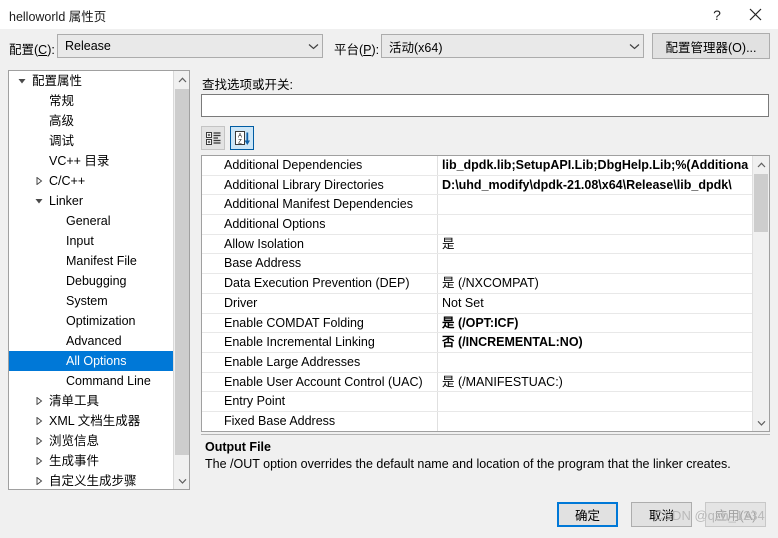 The width and height of the screenshot is (778, 538). Describe the element at coordinates (761, 203) in the screenshot. I see `grid-scroll-thumb` at that location.